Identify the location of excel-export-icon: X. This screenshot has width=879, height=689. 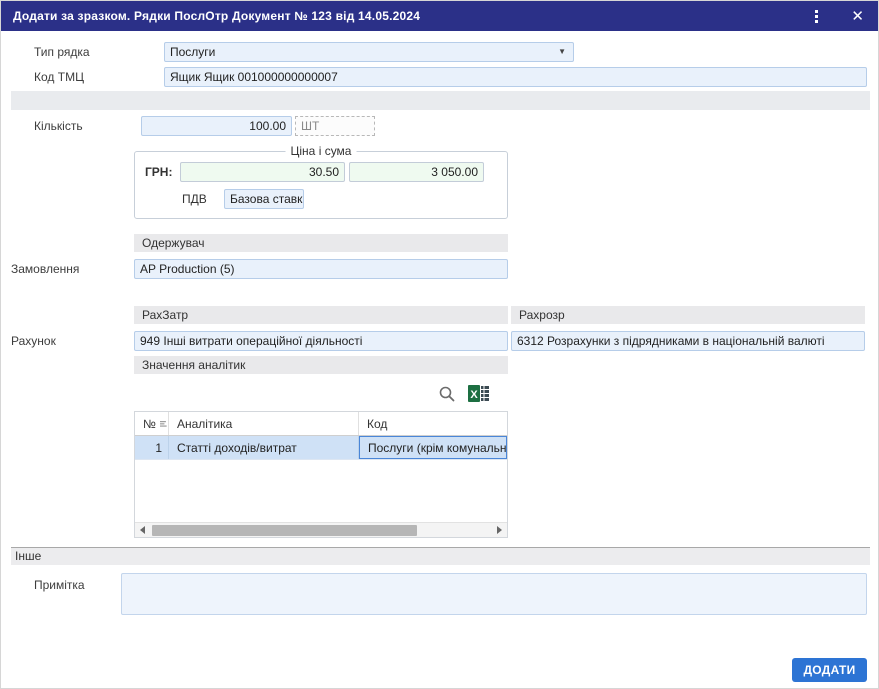
(479, 396).